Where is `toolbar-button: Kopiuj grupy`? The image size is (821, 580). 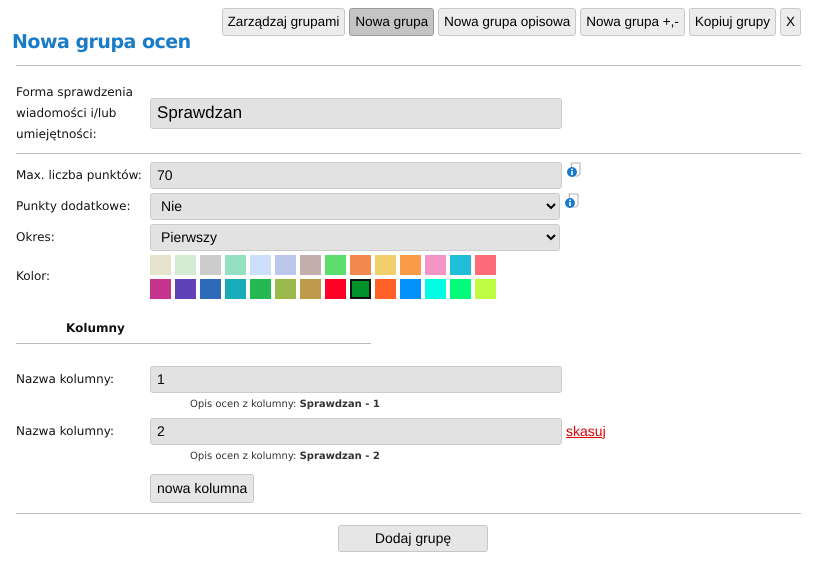
toolbar-button: Kopiuj grupy is located at coordinates (732, 22).